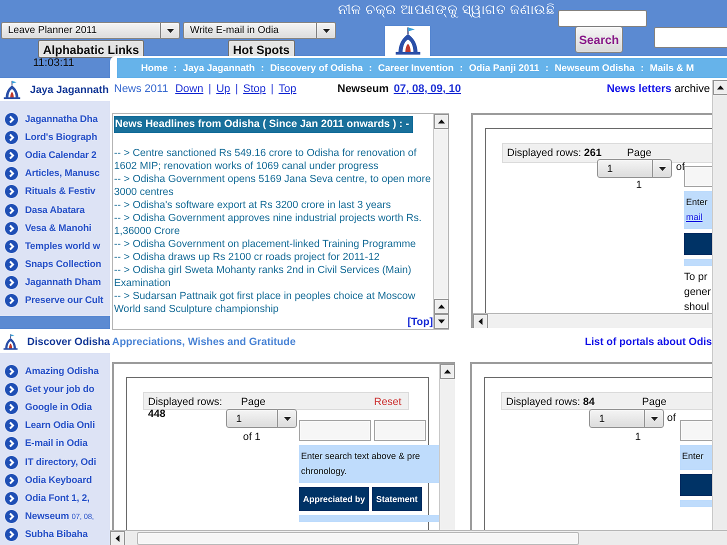  Describe the element at coordinates (58, 408) in the screenshot. I see `sidebar-link: Google in Odia` at that location.